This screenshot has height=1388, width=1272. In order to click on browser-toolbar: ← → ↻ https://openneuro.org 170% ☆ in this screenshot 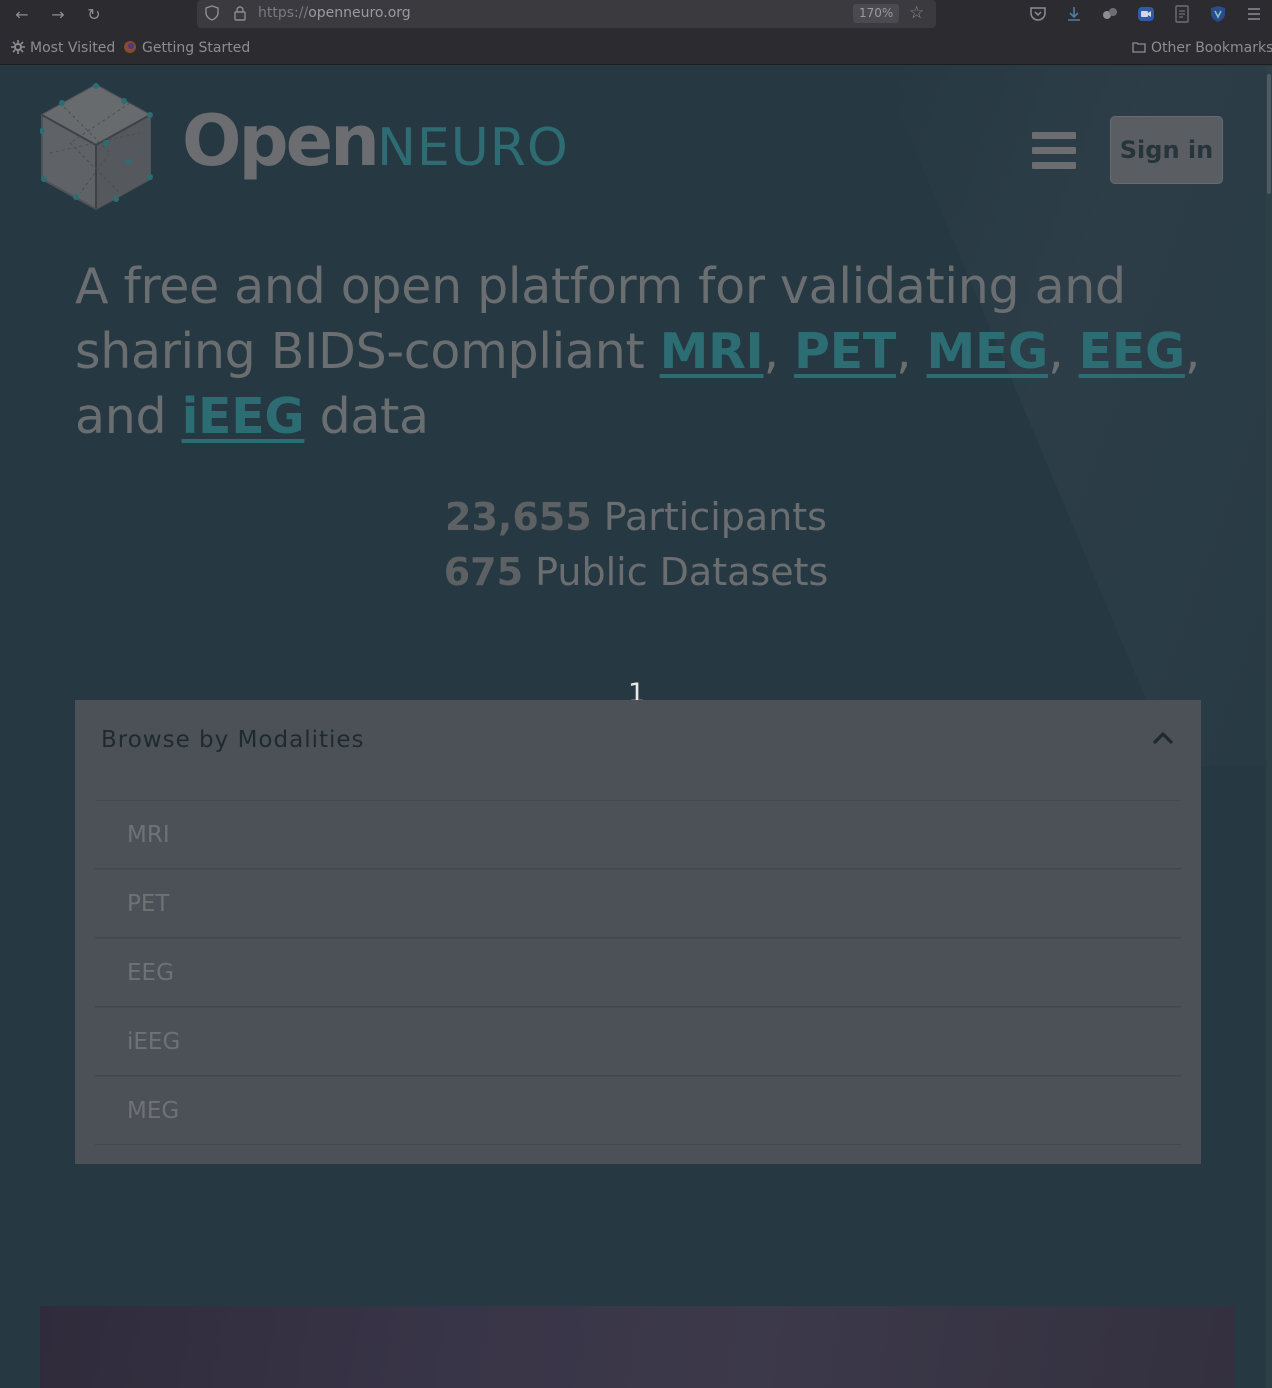, I will do `click(636, 15)`.